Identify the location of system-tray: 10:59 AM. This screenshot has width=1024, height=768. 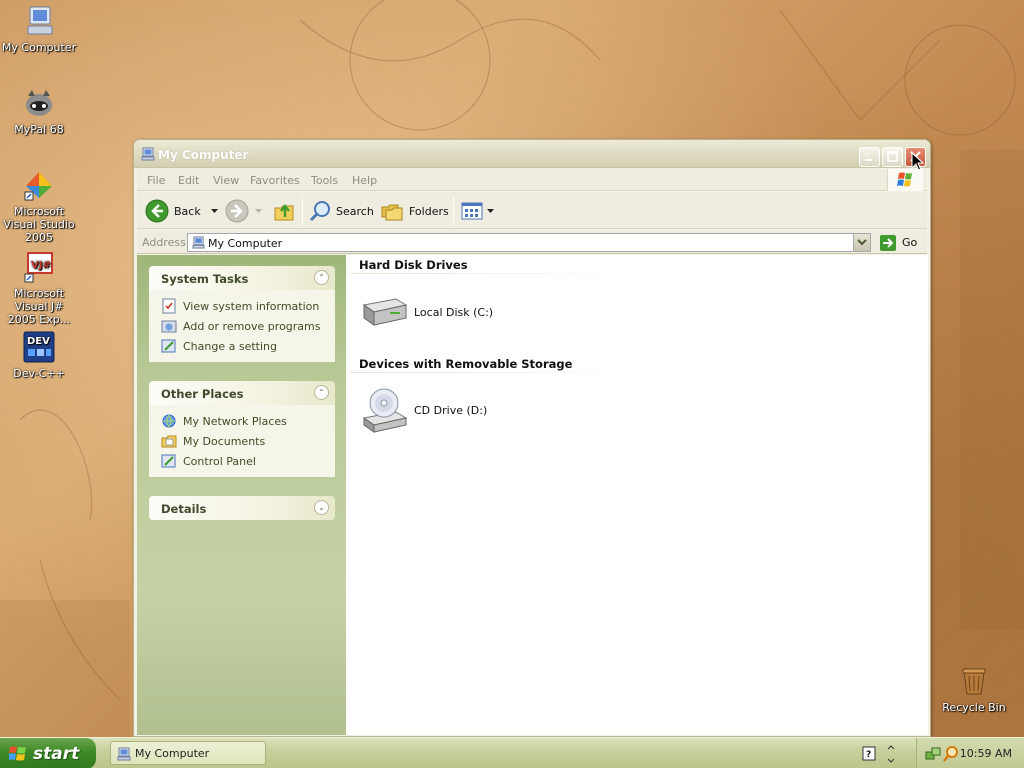
(970, 753).